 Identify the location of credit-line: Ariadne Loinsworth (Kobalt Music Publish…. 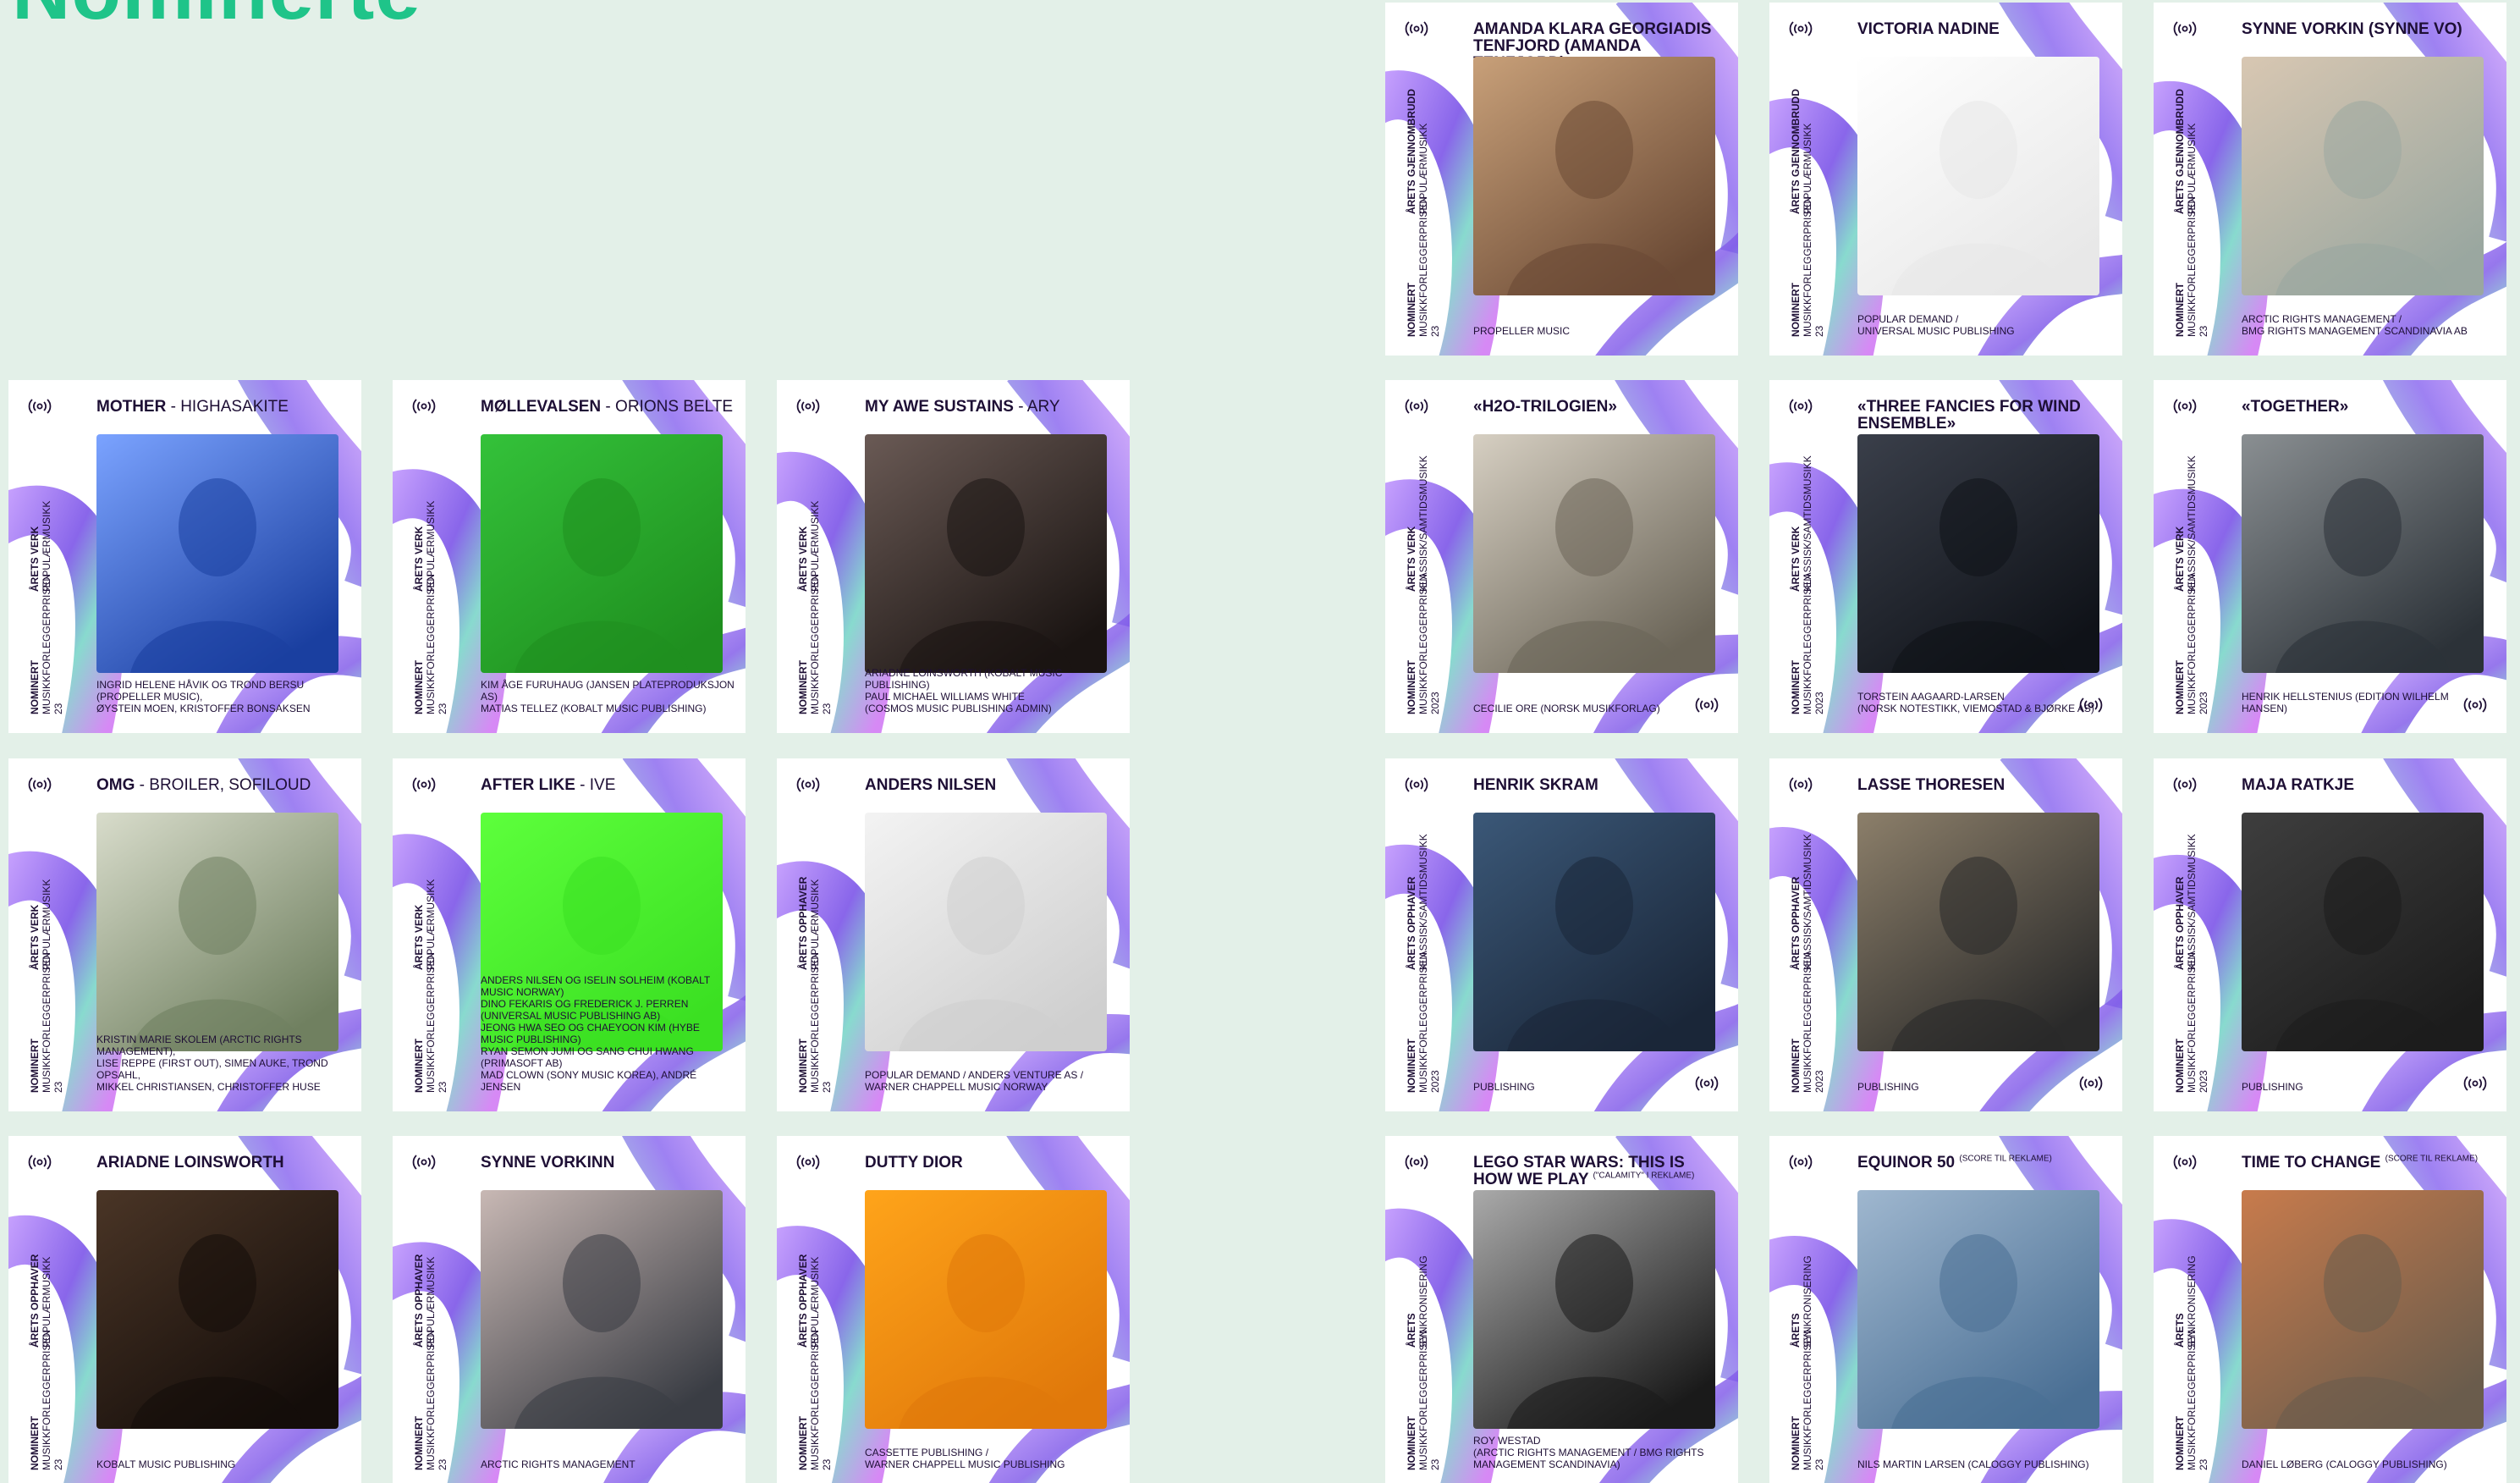
(964, 679).